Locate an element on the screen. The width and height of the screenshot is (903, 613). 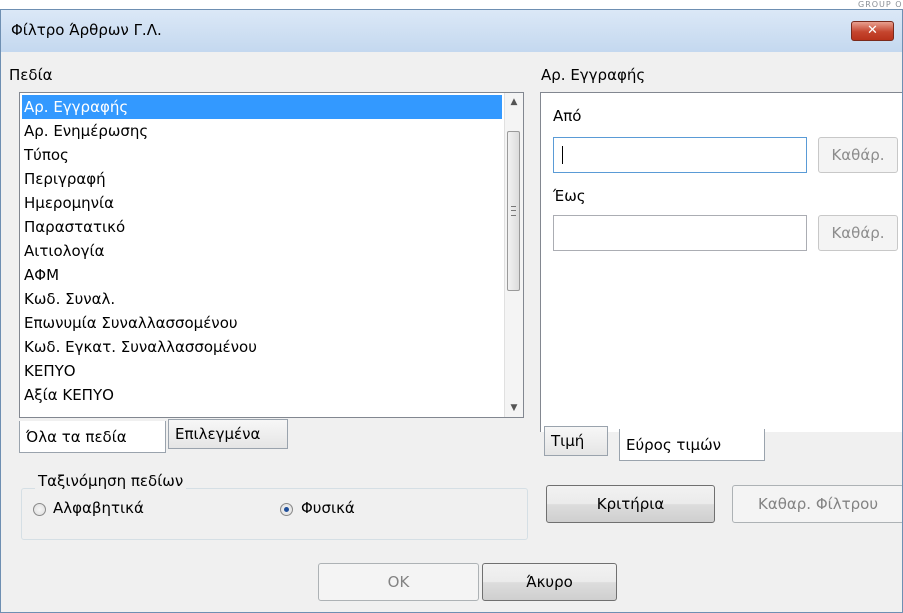
criteria-button: Κριτήρια is located at coordinates (630, 504).